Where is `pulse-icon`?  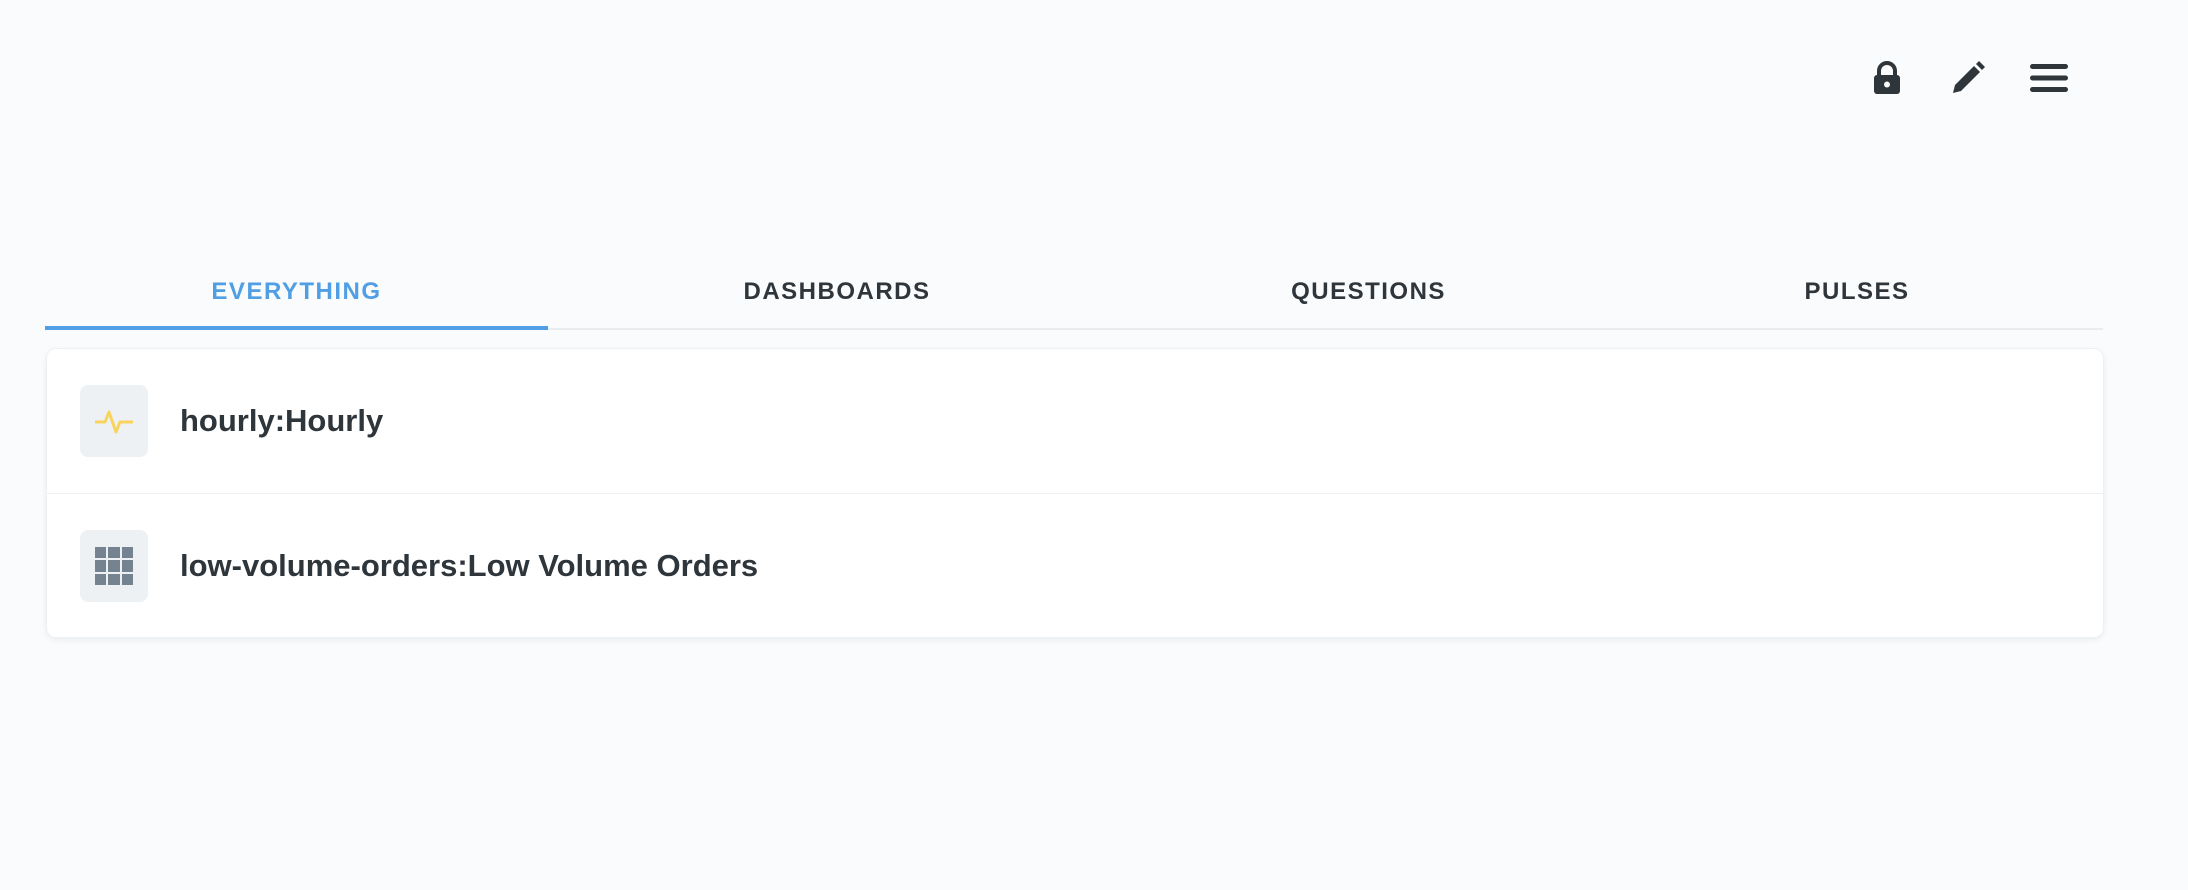 pulse-icon is located at coordinates (114, 422).